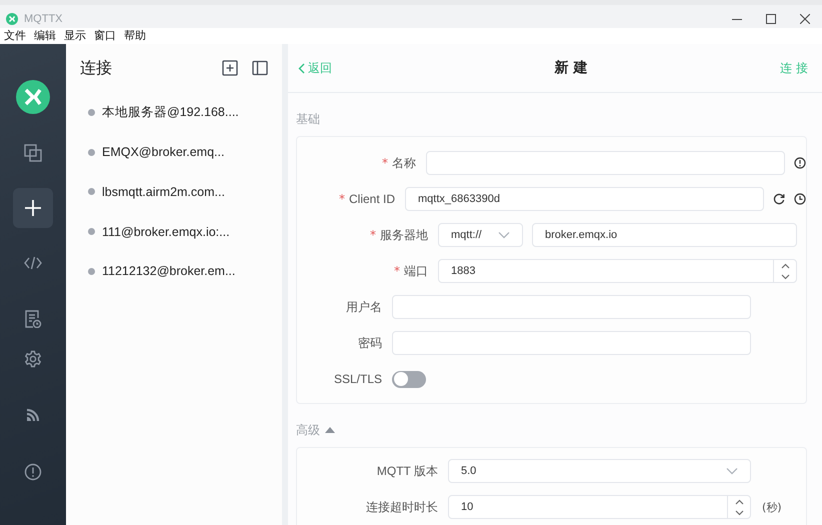 The height and width of the screenshot is (525, 822). Describe the element at coordinates (33, 319) in the screenshot. I see `document-clock-icon` at that location.